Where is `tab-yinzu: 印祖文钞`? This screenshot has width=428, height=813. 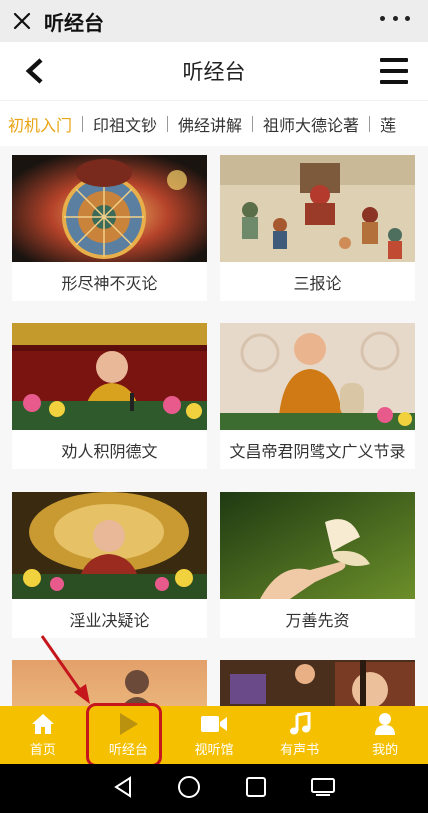
tab-yinzu: 印祖文钞 is located at coordinates (125, 124).